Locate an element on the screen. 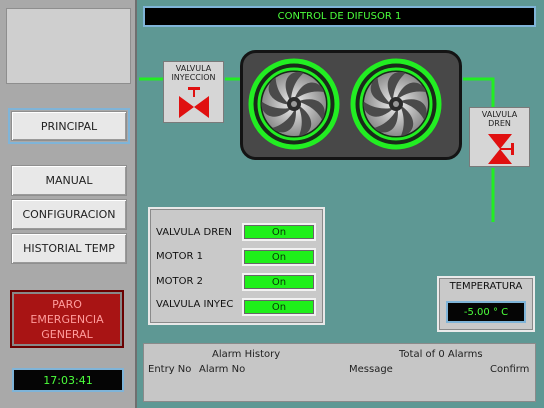 This screenshot has height=408, width=544. emergency-line-3: GENERAL is located at coordinates (67, 334).